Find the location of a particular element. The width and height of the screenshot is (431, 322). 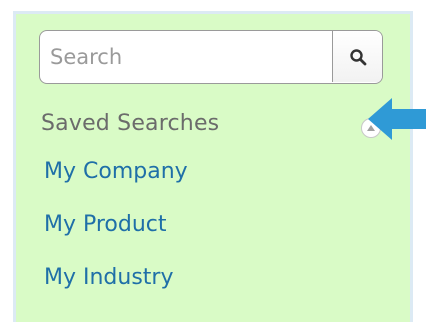

saved-search-my-product: My Product is located at coordinates (116, 236).